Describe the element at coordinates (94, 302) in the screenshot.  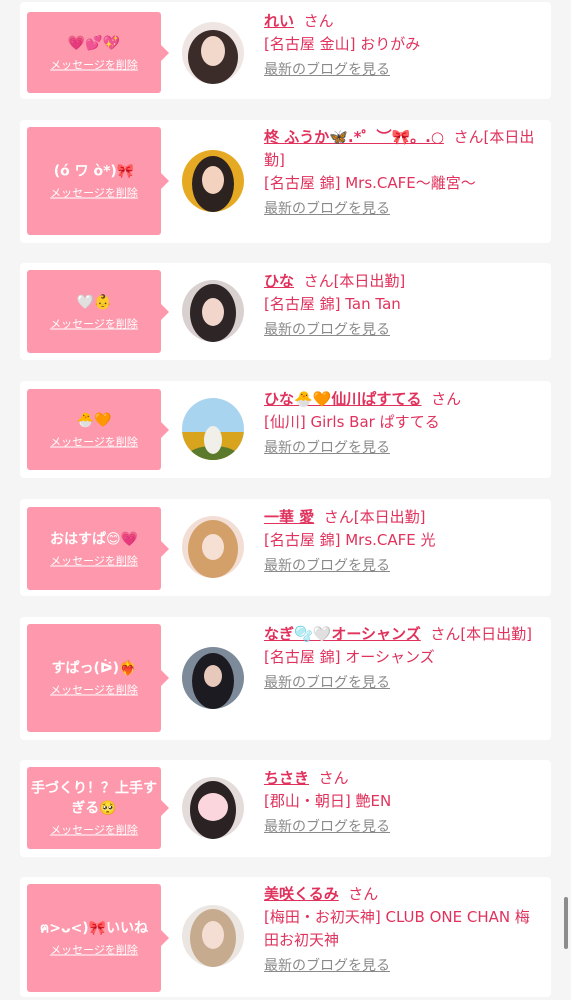
I see `message-text: 🤍👶` at that location.